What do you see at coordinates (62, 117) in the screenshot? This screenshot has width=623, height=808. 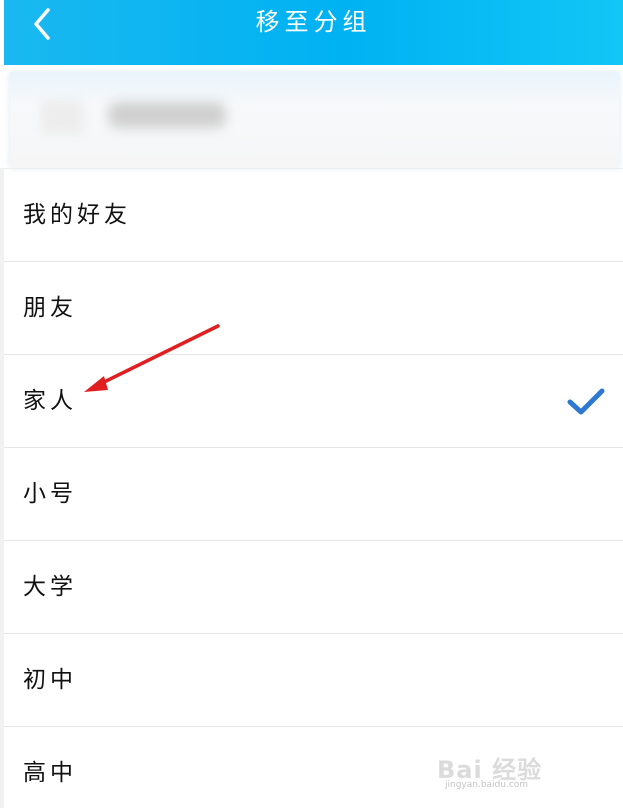 I see `avatar` at bounding box center [62, 117].